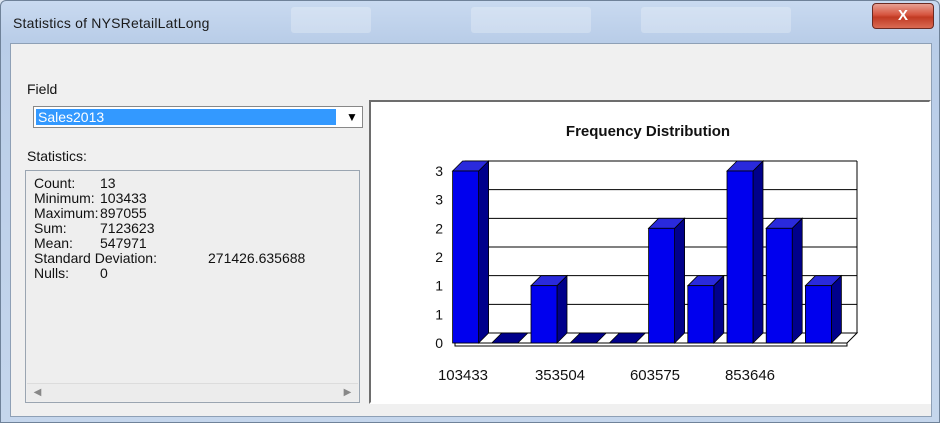 The image size is (940, 423). What do you see at coordinates (651, 344) in the screenshot?
I see `chart-base` at bounding box center [651, 344].